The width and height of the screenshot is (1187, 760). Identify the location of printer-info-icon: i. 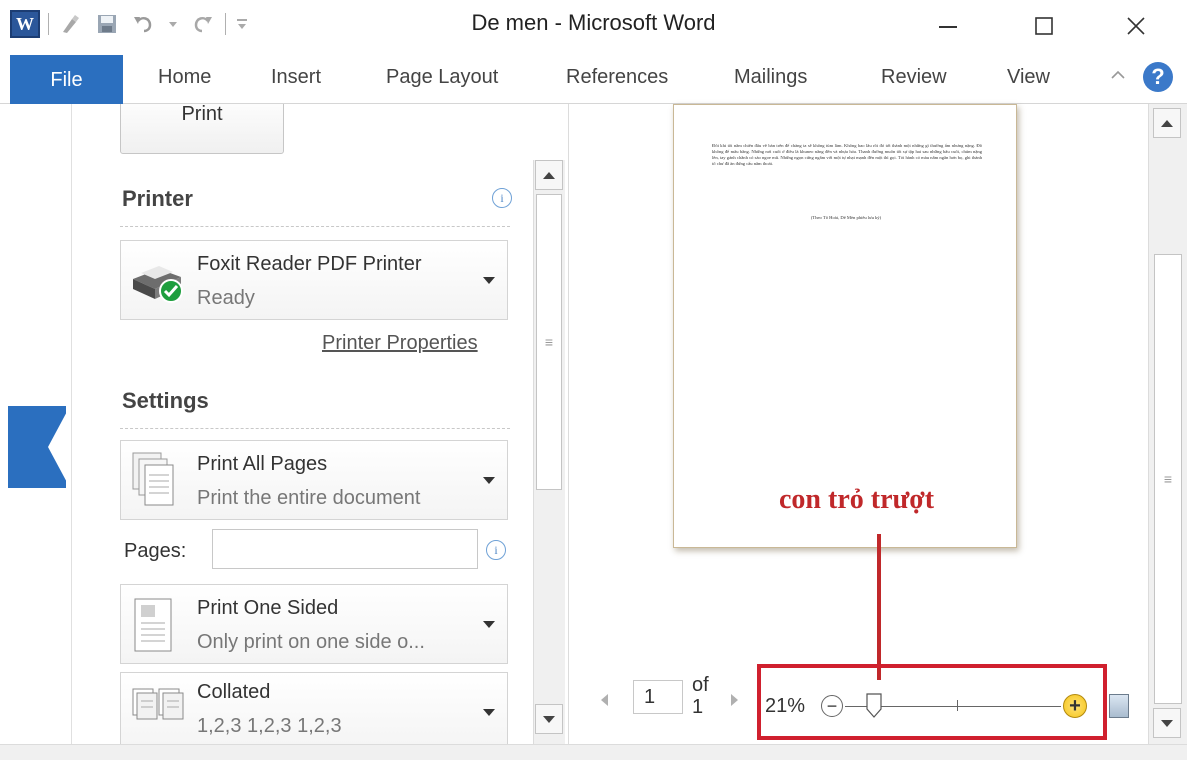
(502, 198).